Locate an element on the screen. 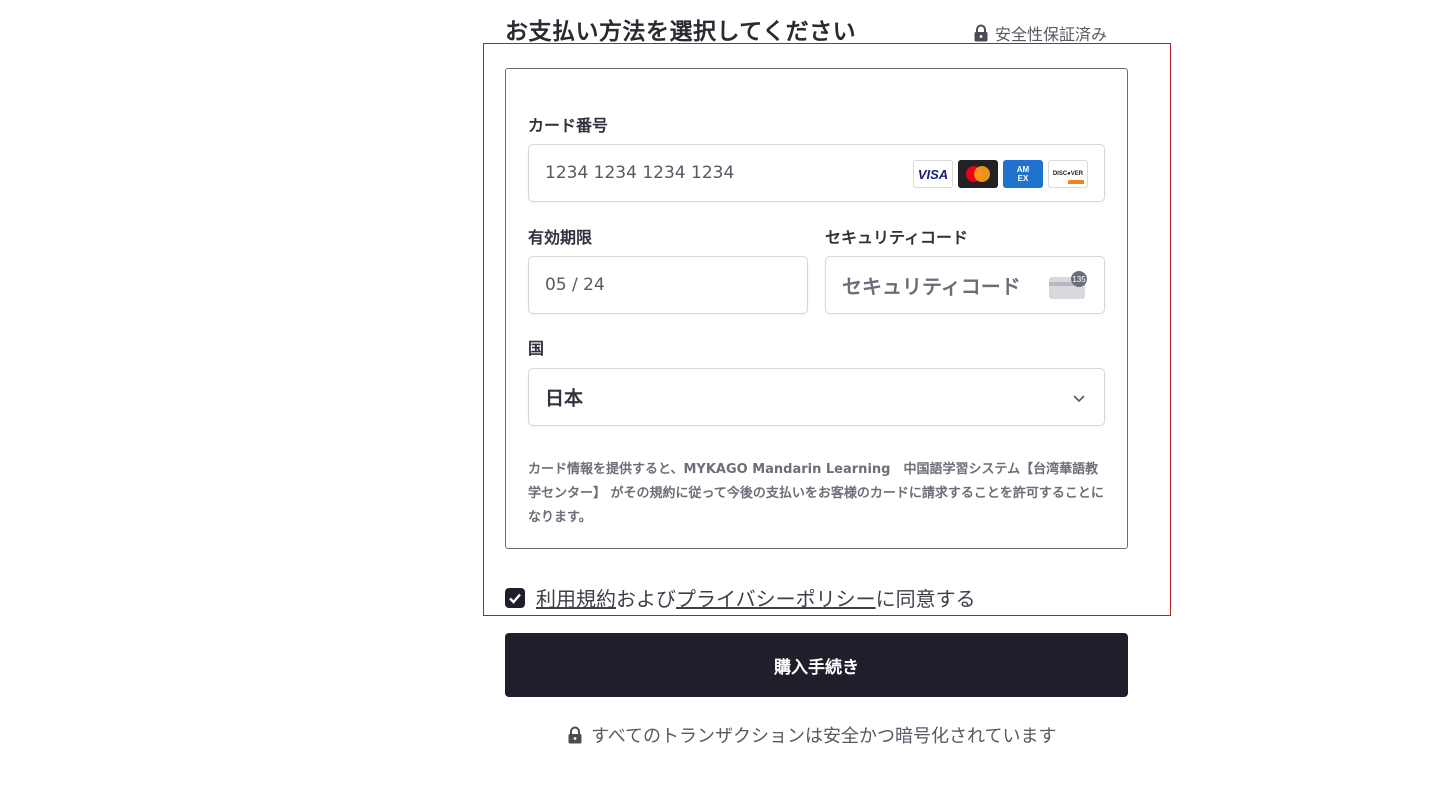  agree-checkbox is located at coordinates (515, 597).